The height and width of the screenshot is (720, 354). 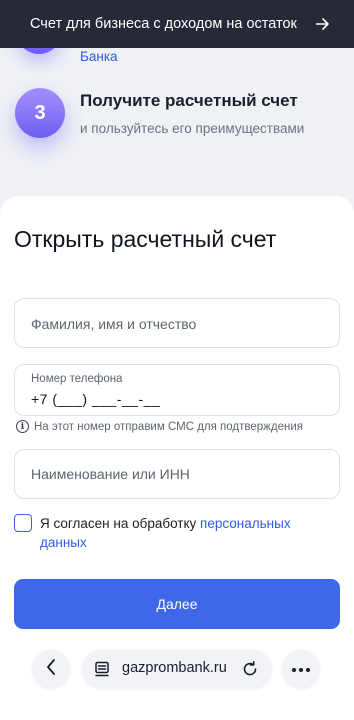 What do you see at coordinates (110, 474) in the screenshot?
I see `org-name-inn-placeholder: Наименование или ИНН` at bounding box center [110, 474].